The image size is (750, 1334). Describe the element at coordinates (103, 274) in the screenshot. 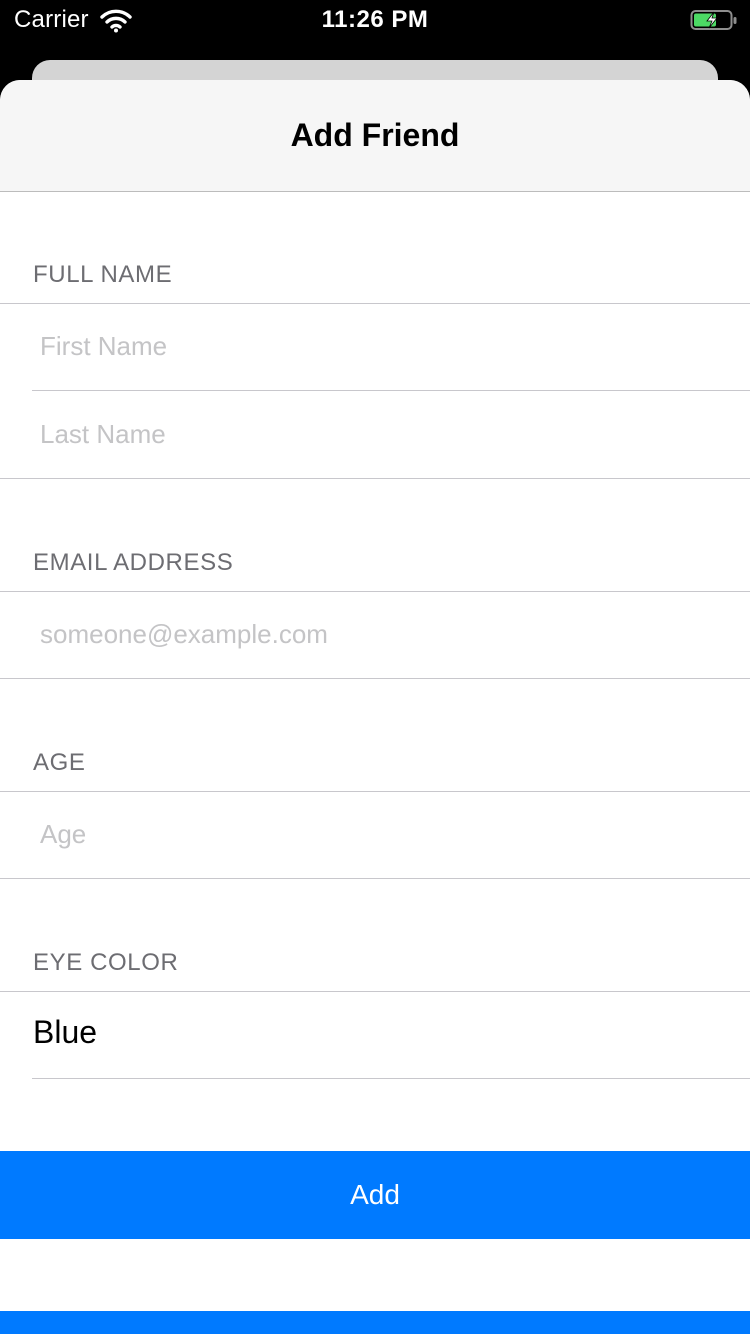

I see `section-header-full-name: FULL NAME` at that location.